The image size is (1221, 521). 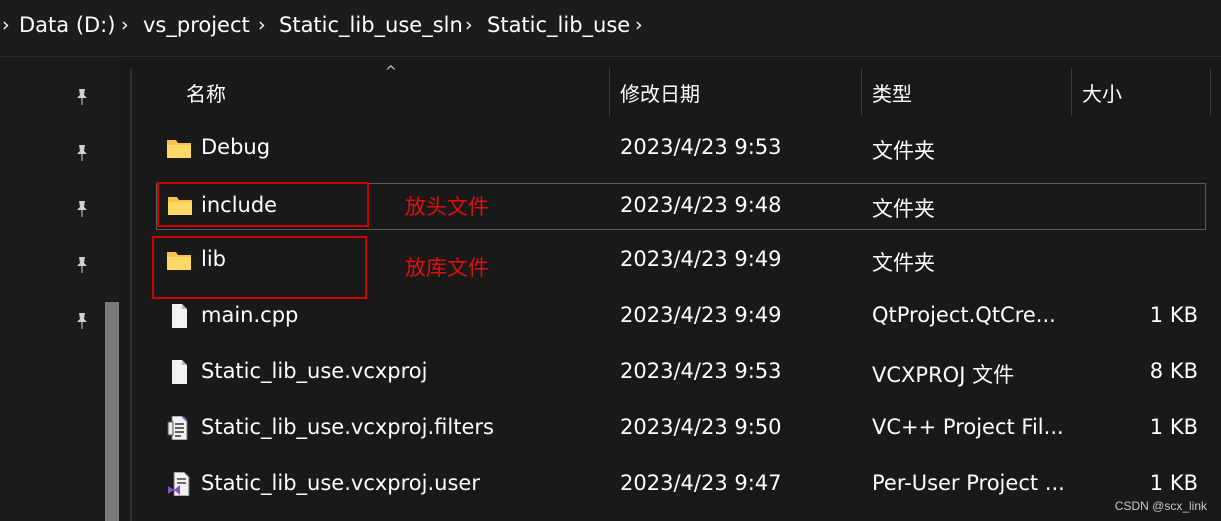 What do you see at coordinates (1173, 371) in the screenshot?
I see `file-size: 8 KB` at bounding box center [1173, 371].